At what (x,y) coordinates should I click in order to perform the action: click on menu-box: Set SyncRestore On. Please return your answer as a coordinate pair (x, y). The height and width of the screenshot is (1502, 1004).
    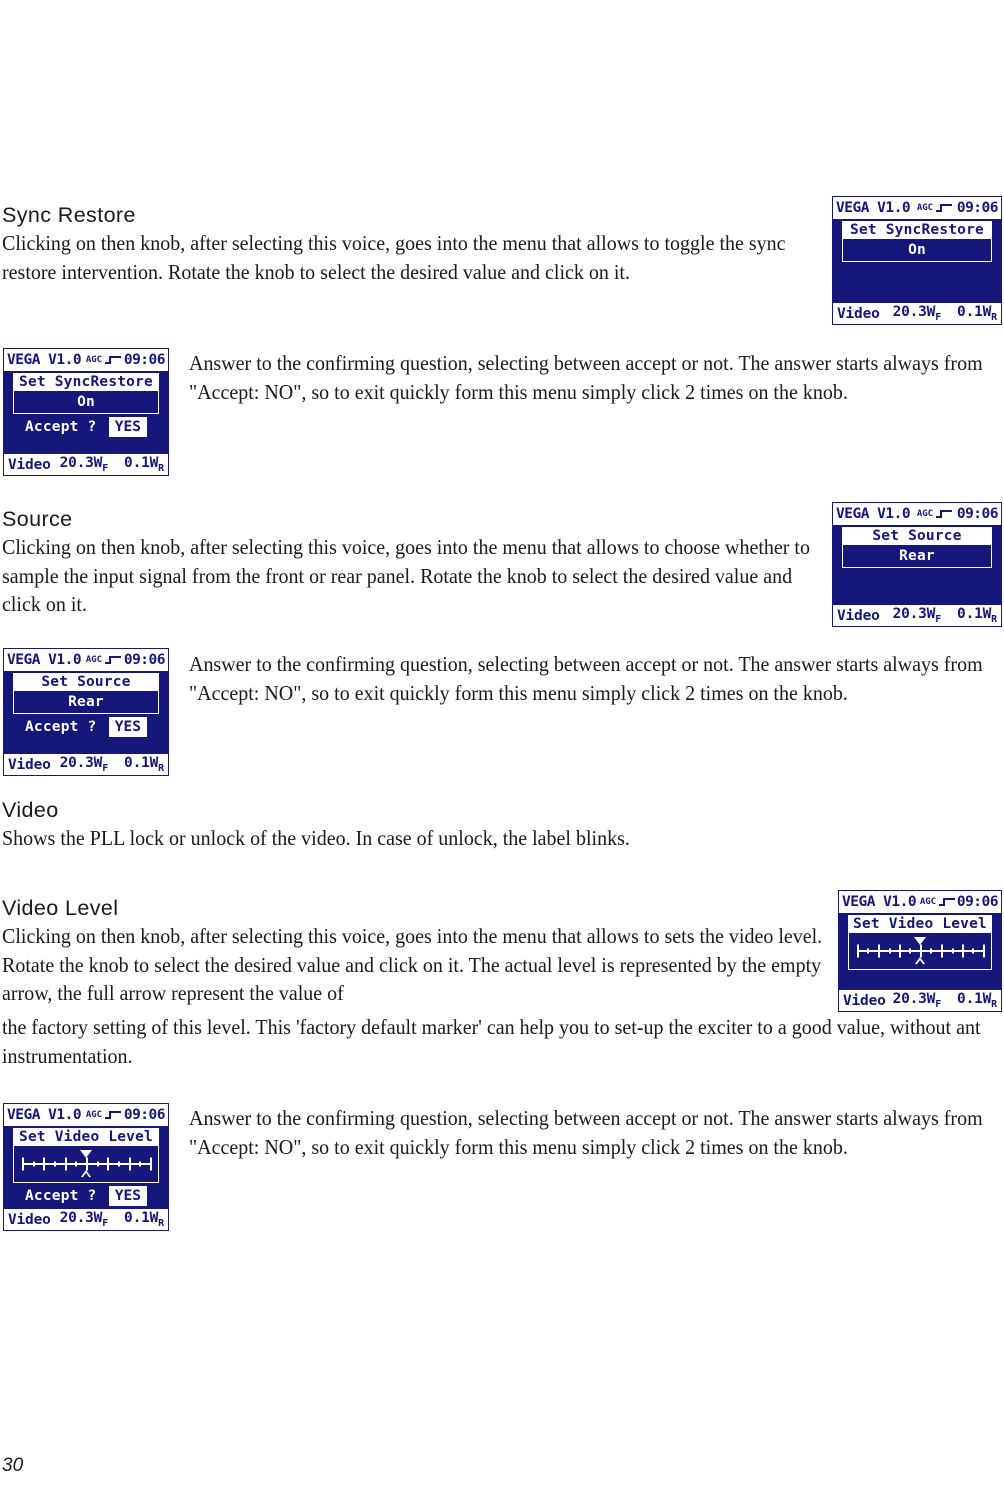
    Looking at the image, I should click on (86, 393).